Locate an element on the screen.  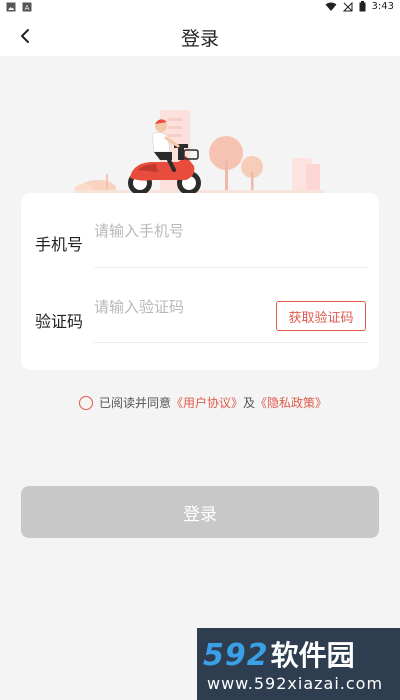
status-right: 3:43 is located at coordinates (359, 6).